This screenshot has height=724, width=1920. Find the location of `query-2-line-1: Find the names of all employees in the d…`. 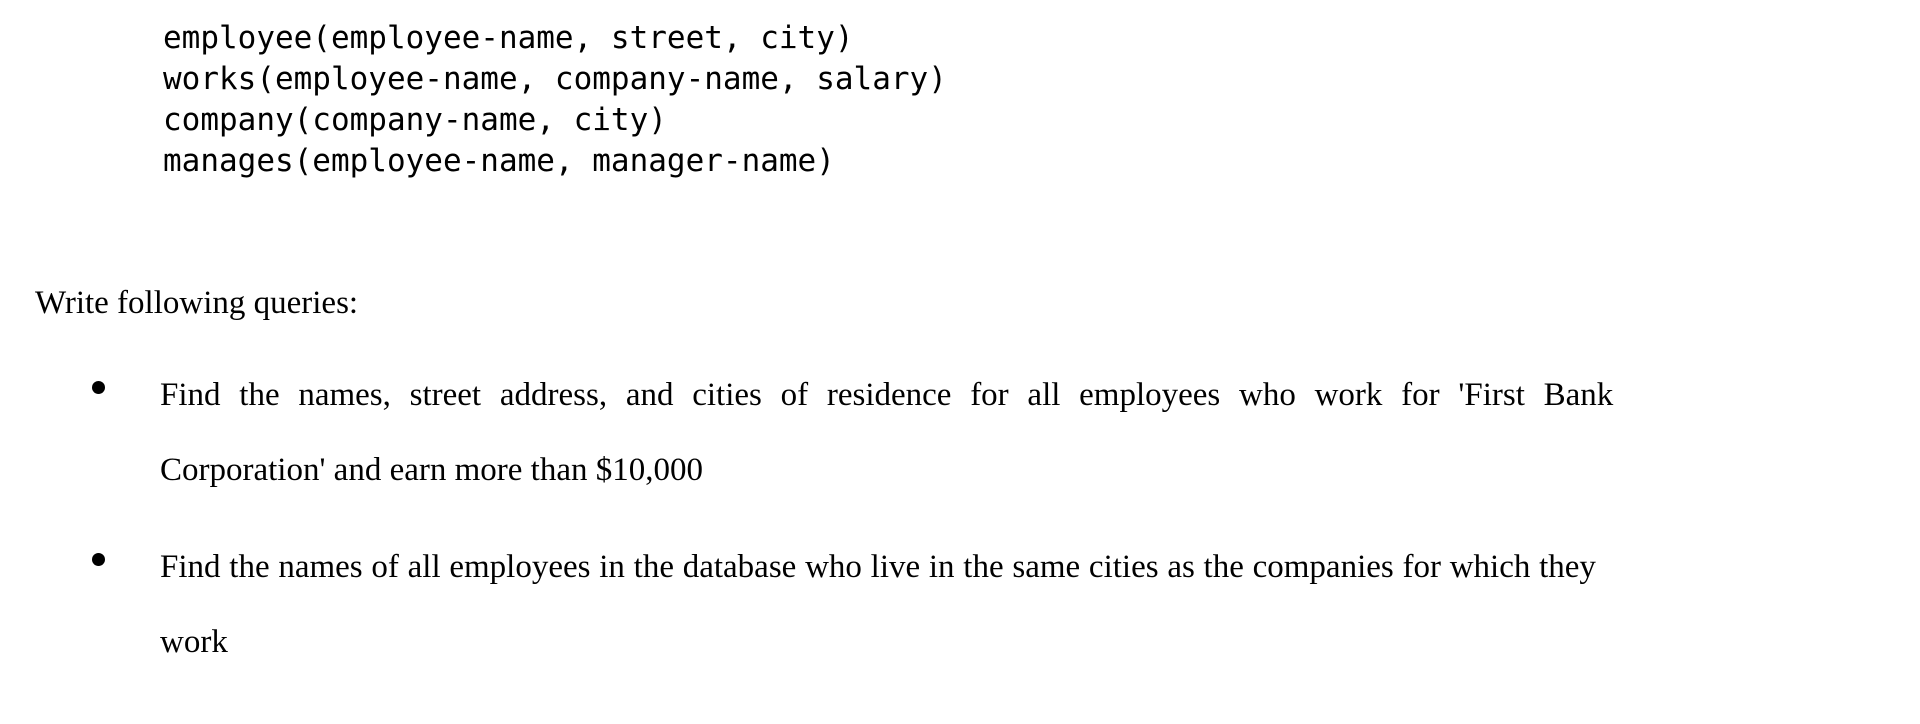

query-2-line-1: Find the names of all employees in the d… is located at coordinates (878, 567).